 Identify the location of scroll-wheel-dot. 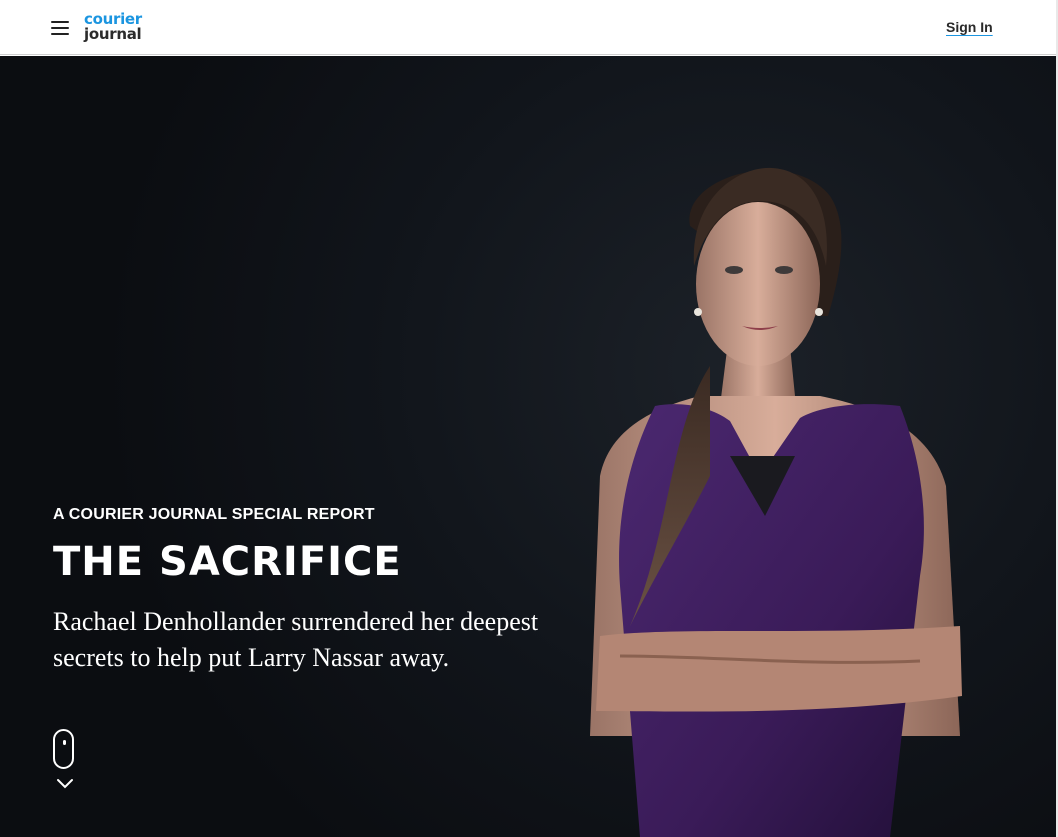
(64, 742).